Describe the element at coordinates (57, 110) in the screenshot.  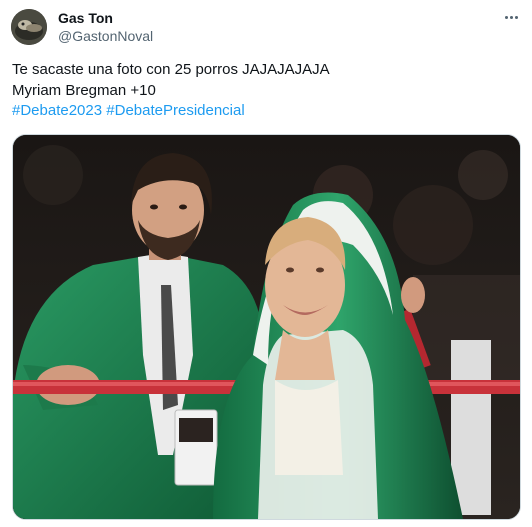
I see `hashtag-debate2023: #Debate2023` at that location.